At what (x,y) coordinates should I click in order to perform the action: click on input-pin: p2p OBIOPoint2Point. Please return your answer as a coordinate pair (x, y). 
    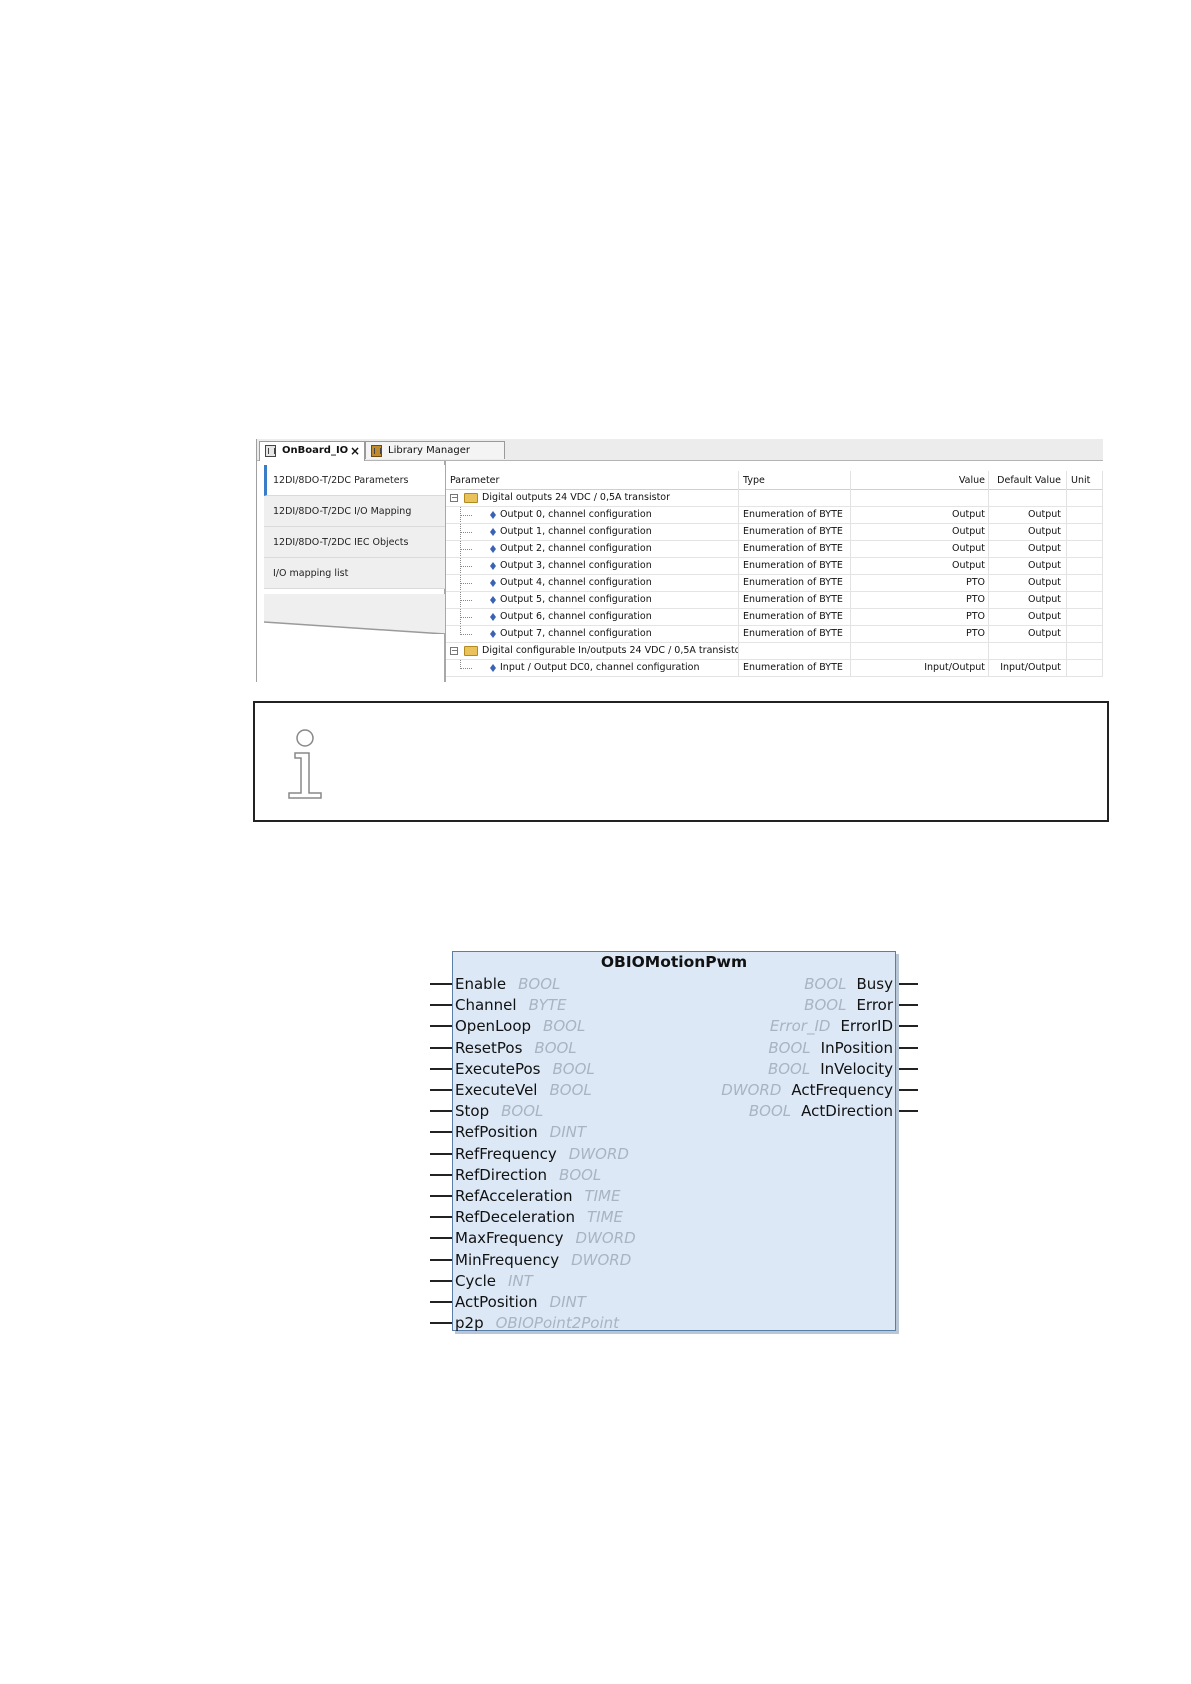
    Looking at the image, I should click on (537, 1323).